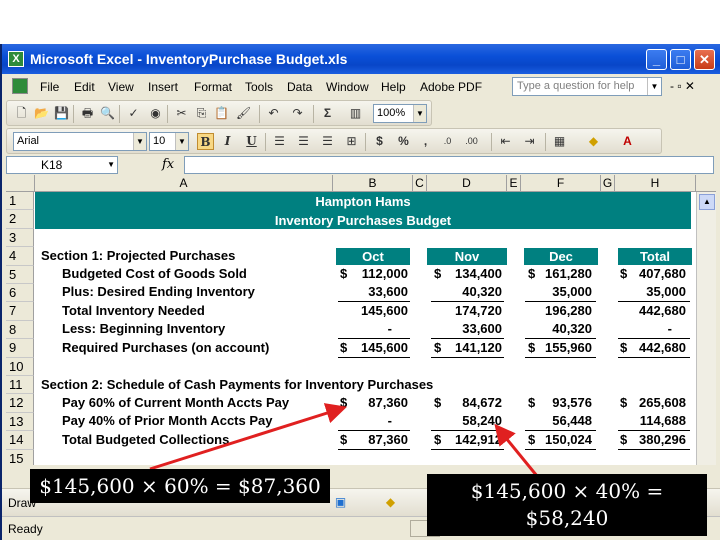 The width and height of the screenshot is (720, 540). Describe the element at coordinates (20, 311) in the screenshot. I see `row-header: 7` at that location.